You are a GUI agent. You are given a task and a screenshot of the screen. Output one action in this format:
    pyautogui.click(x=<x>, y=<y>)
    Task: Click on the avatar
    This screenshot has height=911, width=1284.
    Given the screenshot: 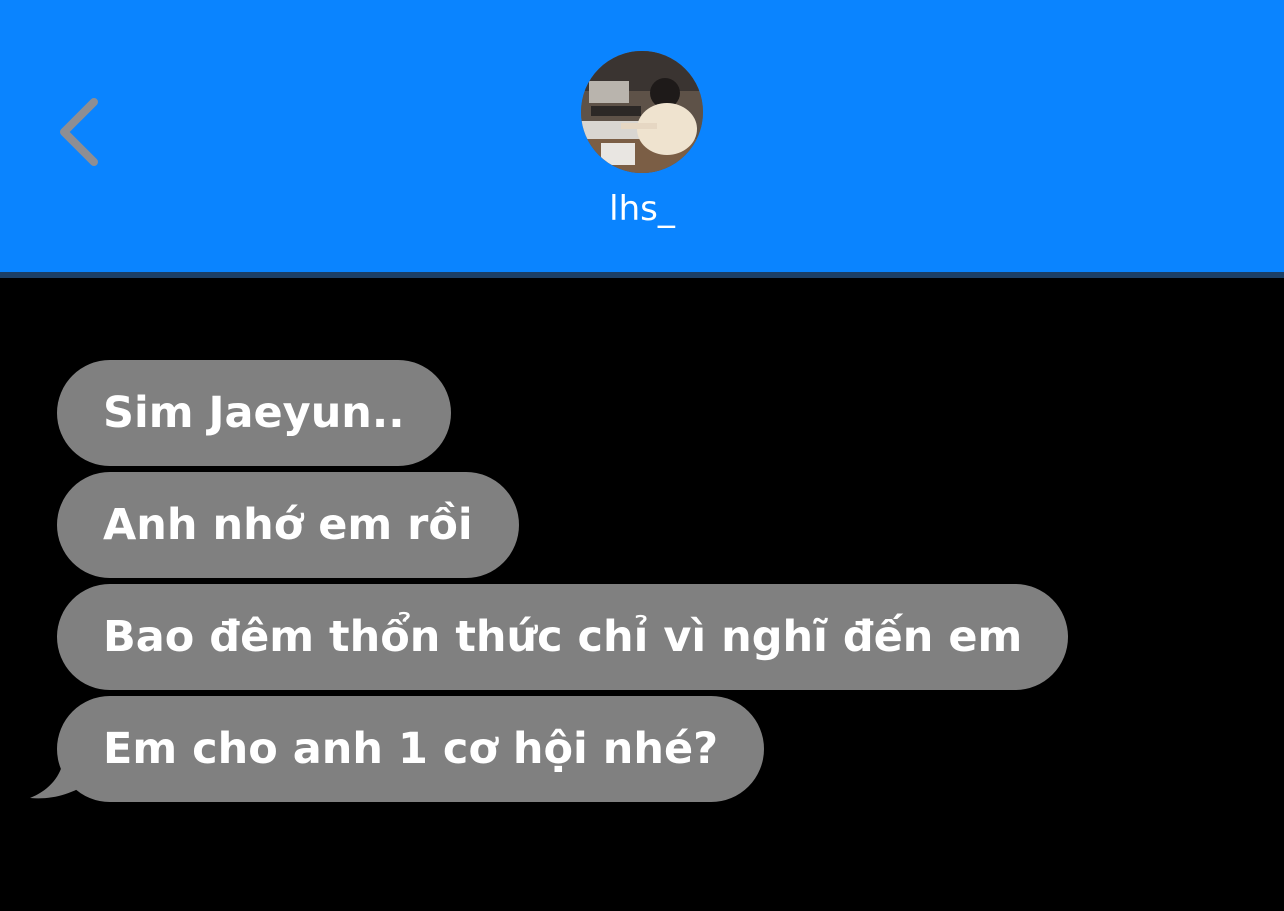 What is the action you would take?
    pyautogui.click(x=642, y=112)
    